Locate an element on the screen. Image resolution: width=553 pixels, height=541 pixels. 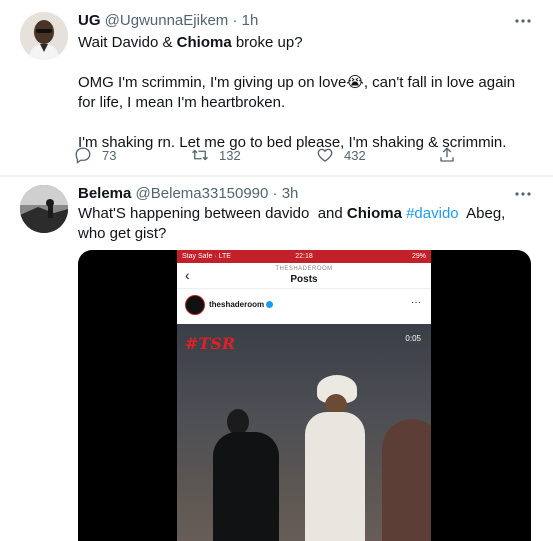
ig-username-text: theshaderoom is located at coordinates (237, 304).